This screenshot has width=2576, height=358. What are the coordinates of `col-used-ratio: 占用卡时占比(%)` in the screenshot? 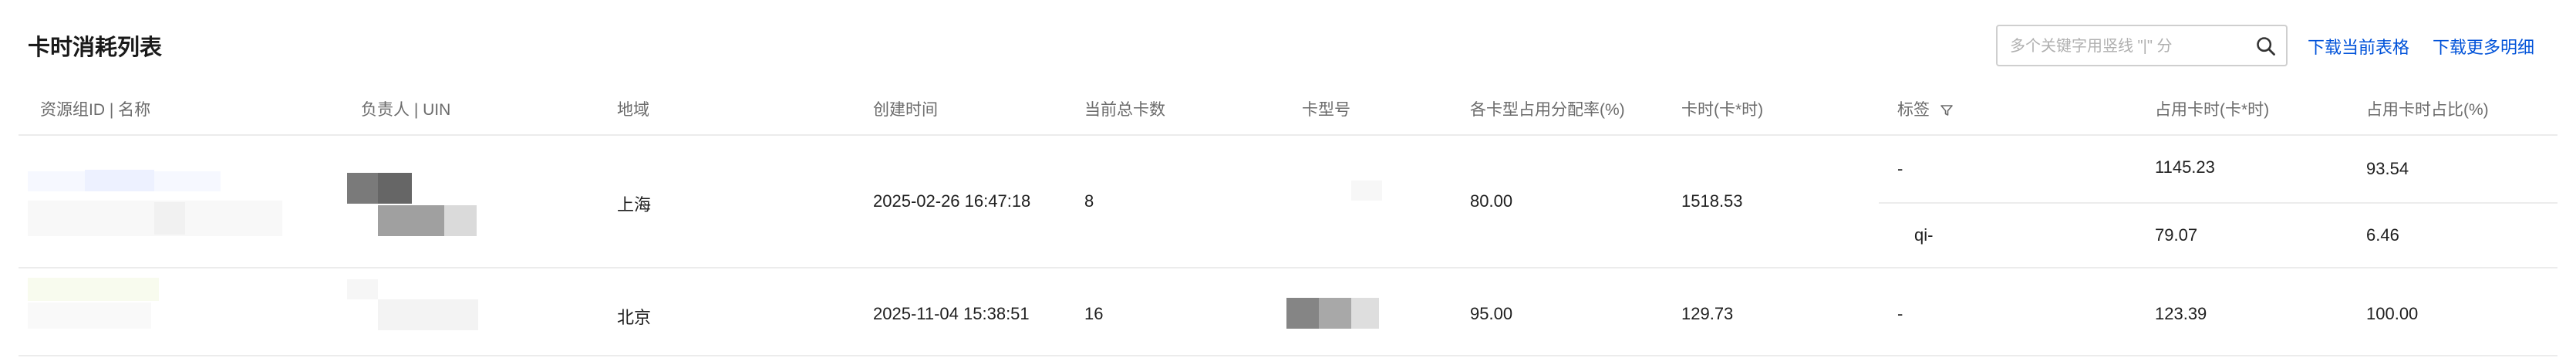 It's located at (2427, 110).